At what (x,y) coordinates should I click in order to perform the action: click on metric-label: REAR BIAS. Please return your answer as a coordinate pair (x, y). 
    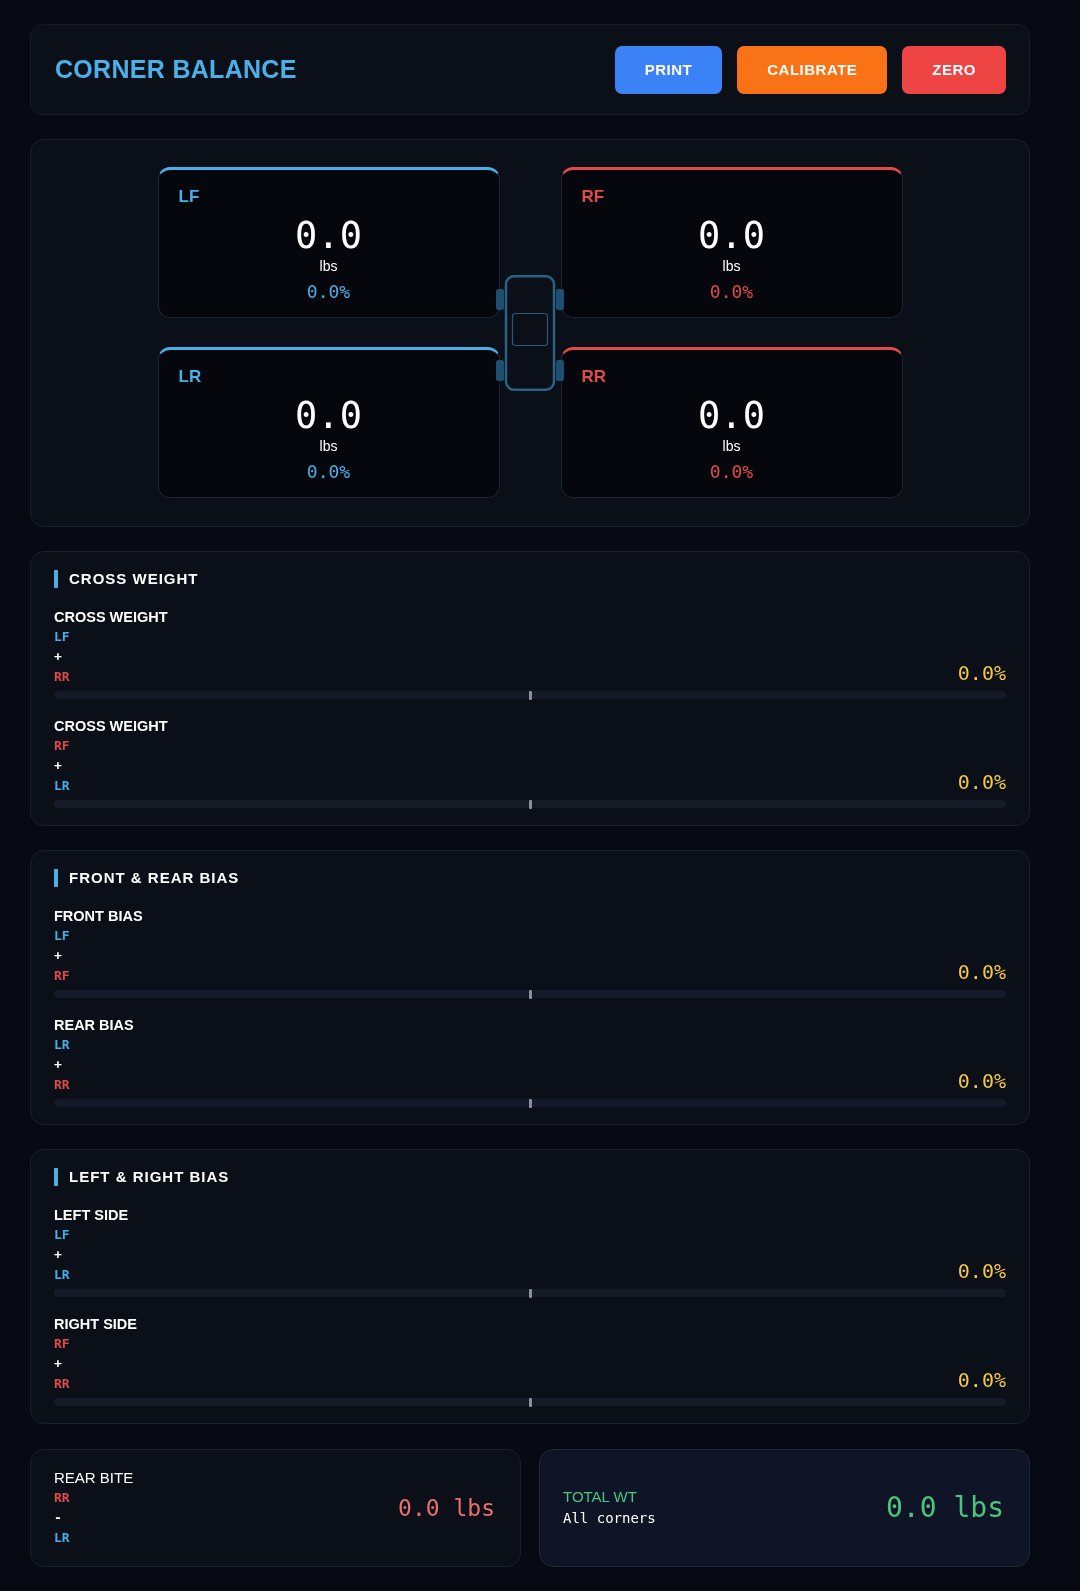
    Looking at the image, I should click on (94, 1025).